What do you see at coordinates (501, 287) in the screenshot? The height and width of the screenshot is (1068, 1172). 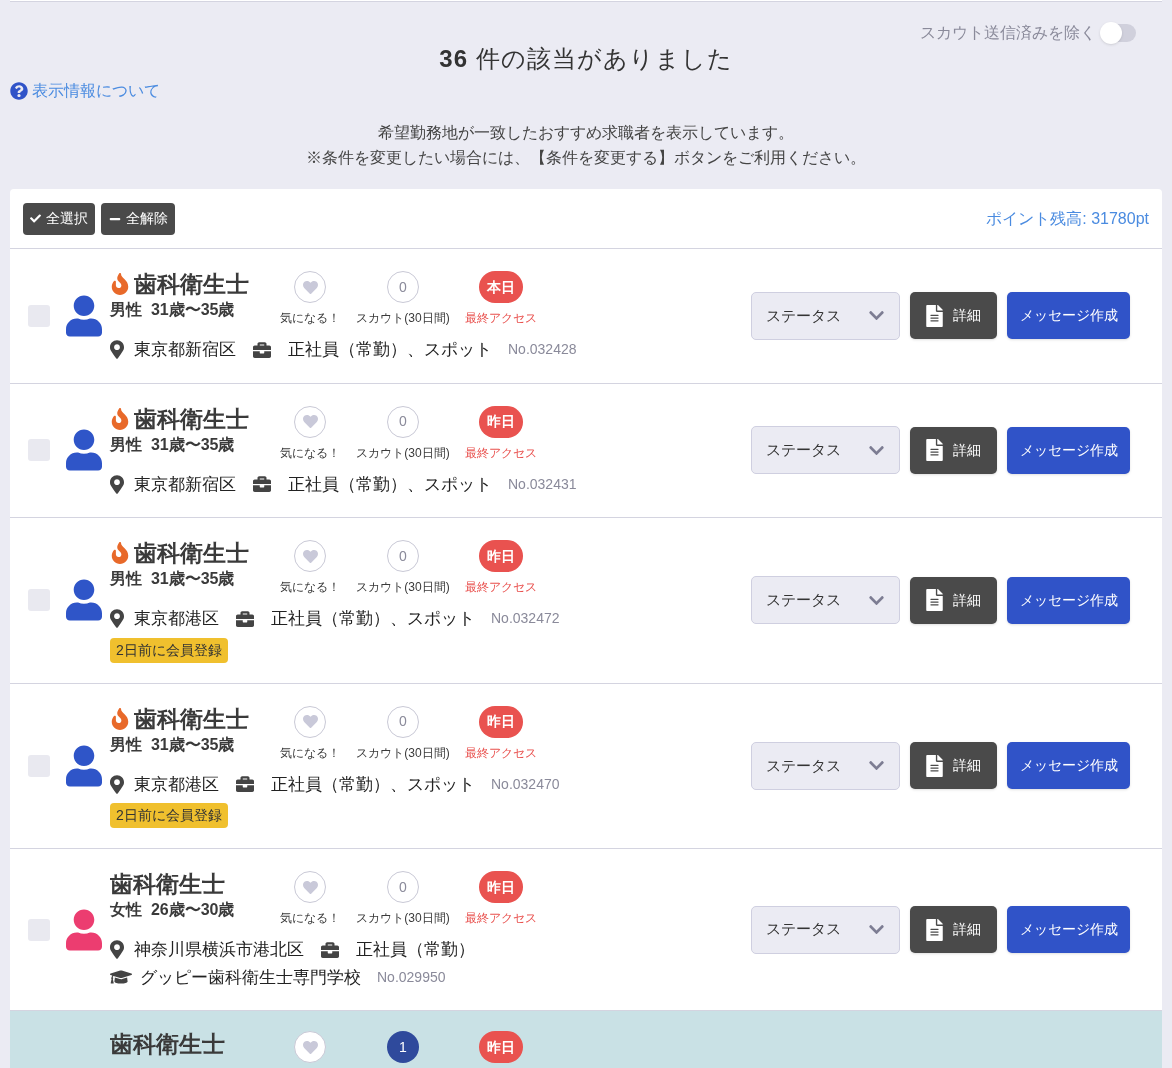 I see `last-access-badge: 本日` at bounding box center [501, 287].